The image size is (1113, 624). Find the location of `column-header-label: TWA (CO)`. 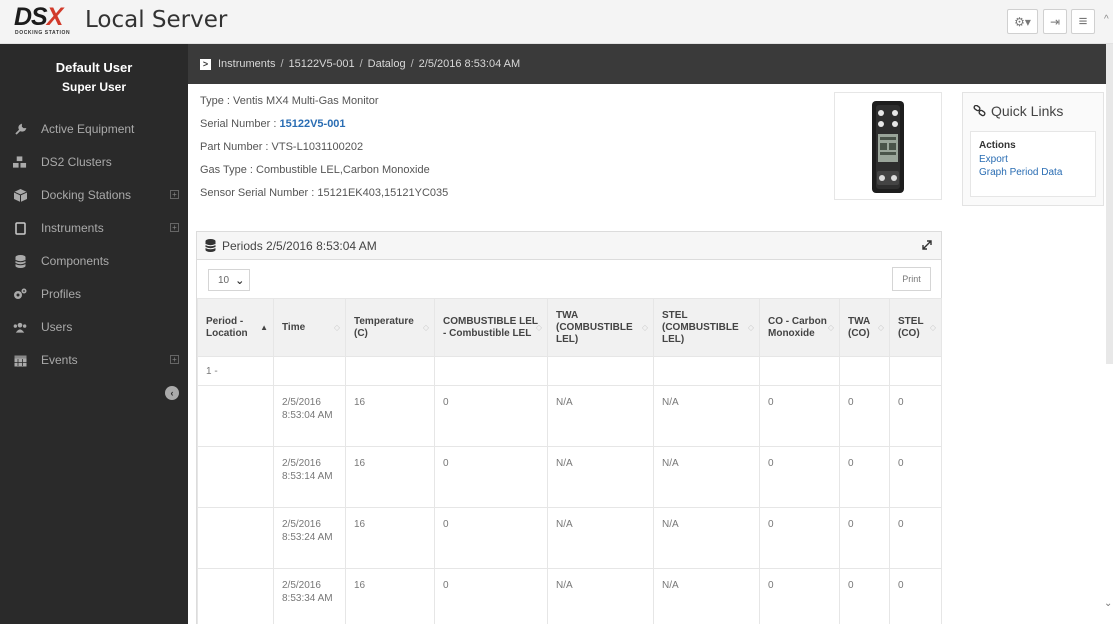

column-header-label: TWA (CO) is located at coordinates (859, 327).